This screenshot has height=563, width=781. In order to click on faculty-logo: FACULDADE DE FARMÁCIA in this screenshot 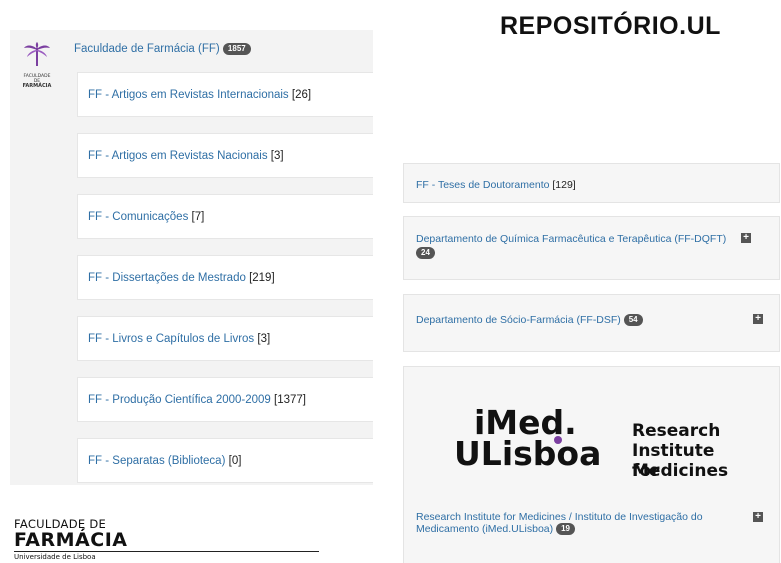, I will do `click(37, 65)`.